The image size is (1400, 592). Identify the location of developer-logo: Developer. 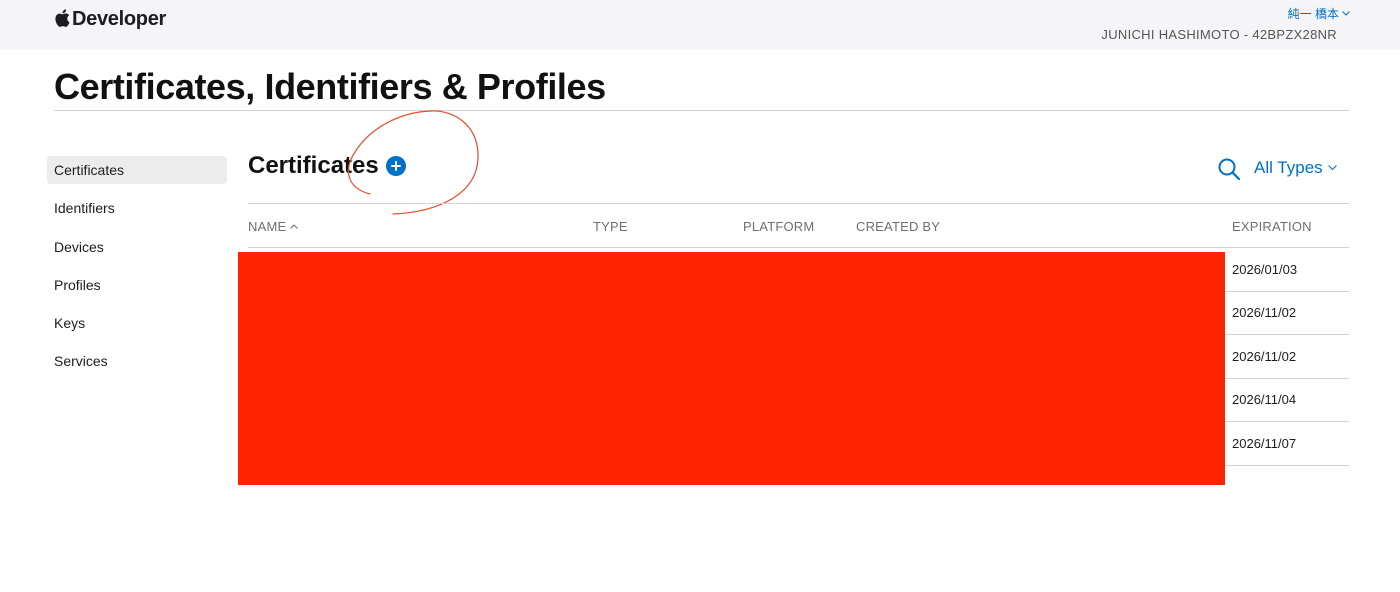
(110, 19).